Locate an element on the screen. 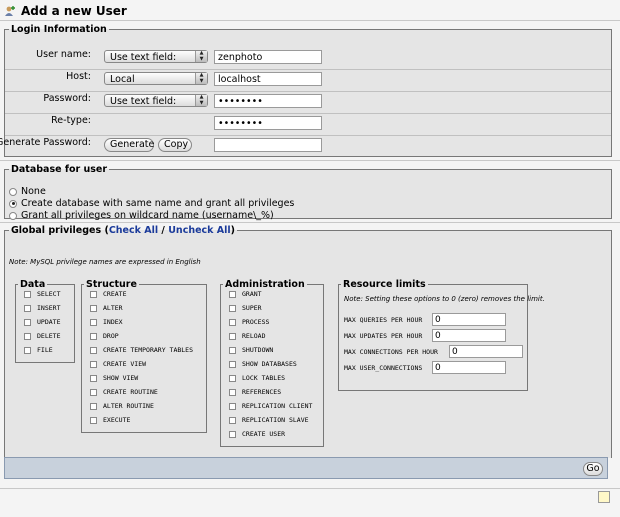 The width and height of the screenshot is (620, 517). console-icon is located at coordinates (604, 497).